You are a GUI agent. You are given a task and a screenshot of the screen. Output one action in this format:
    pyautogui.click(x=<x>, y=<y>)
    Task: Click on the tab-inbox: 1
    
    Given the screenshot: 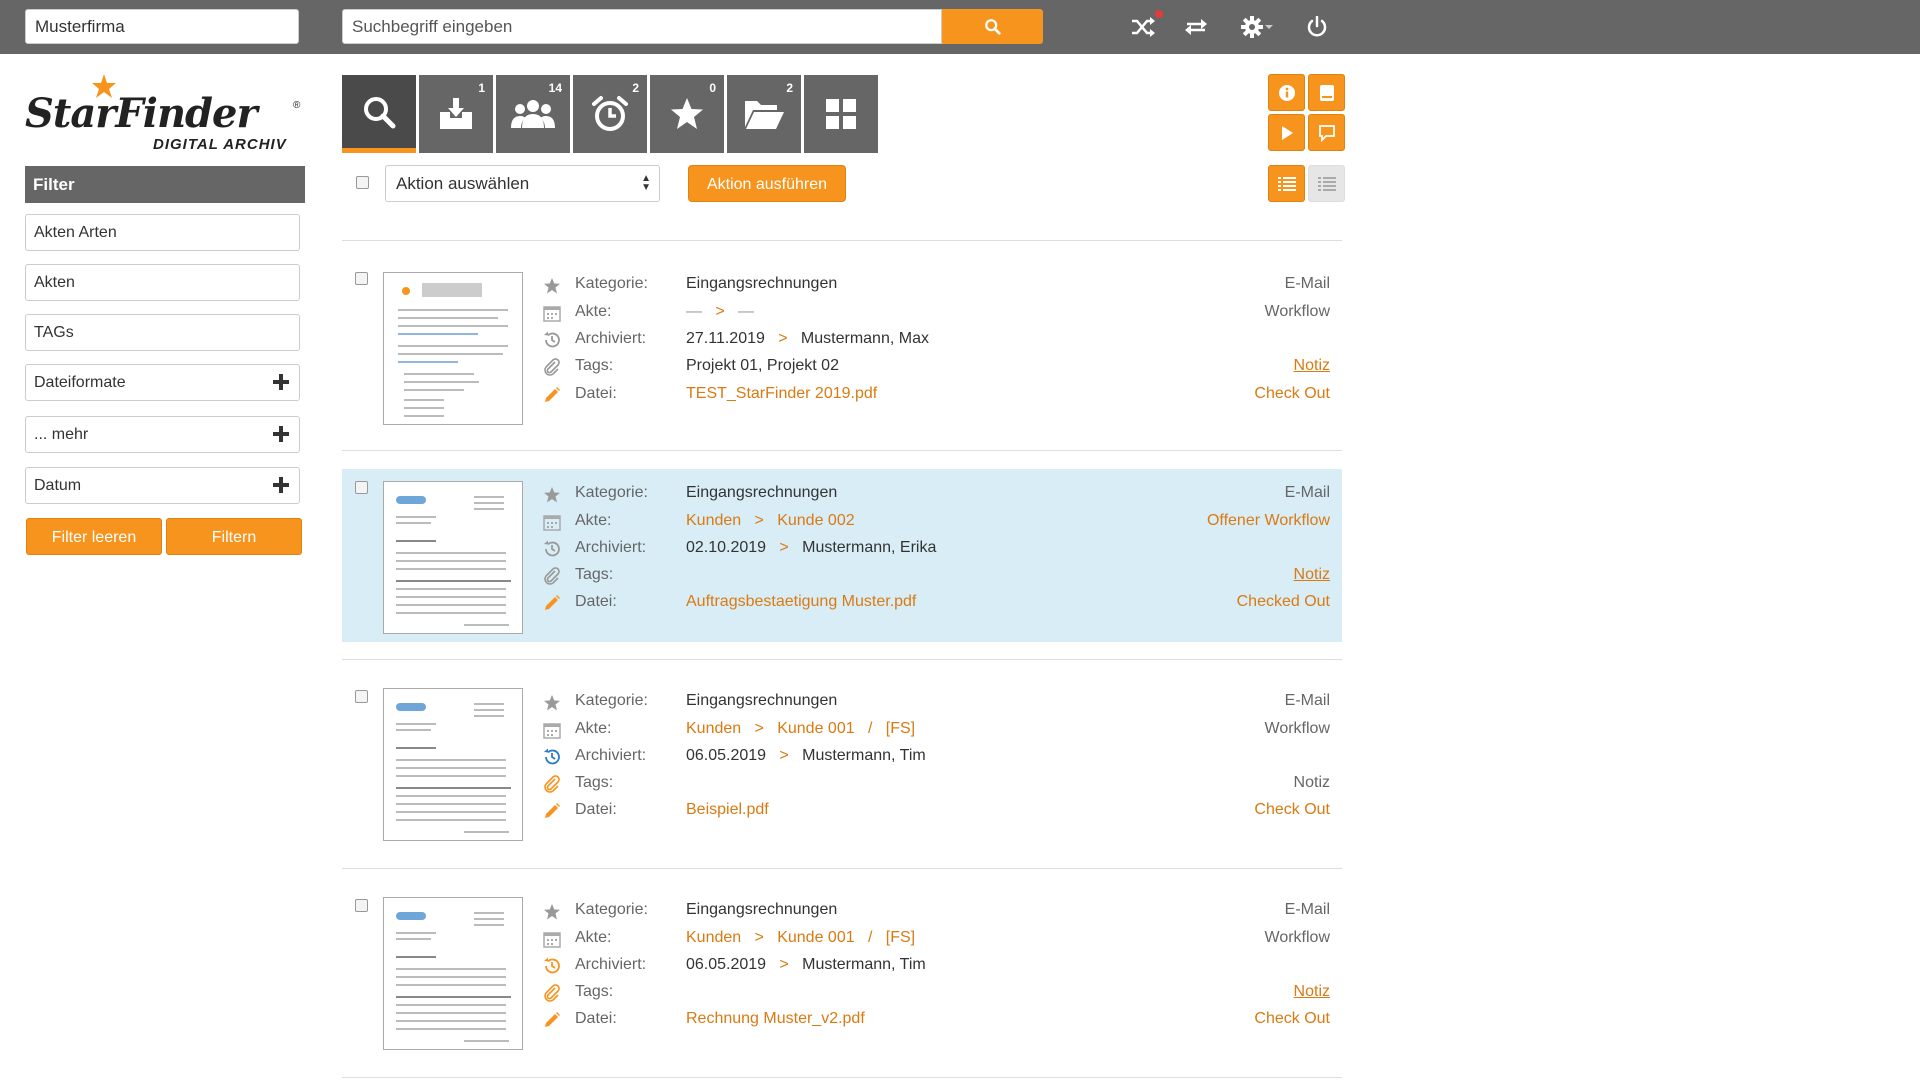 What is the action you would take?
    pyautogui.click(x=456, y=114)
    